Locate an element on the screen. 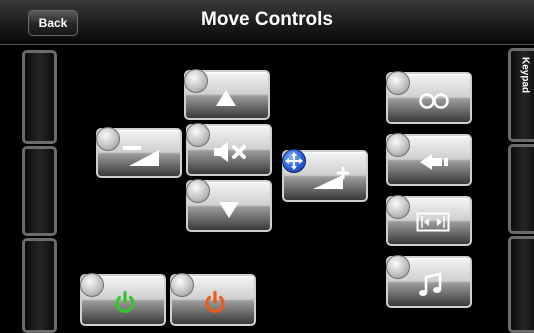  keypad-label: Keypad is located at coordinates (525, 75).